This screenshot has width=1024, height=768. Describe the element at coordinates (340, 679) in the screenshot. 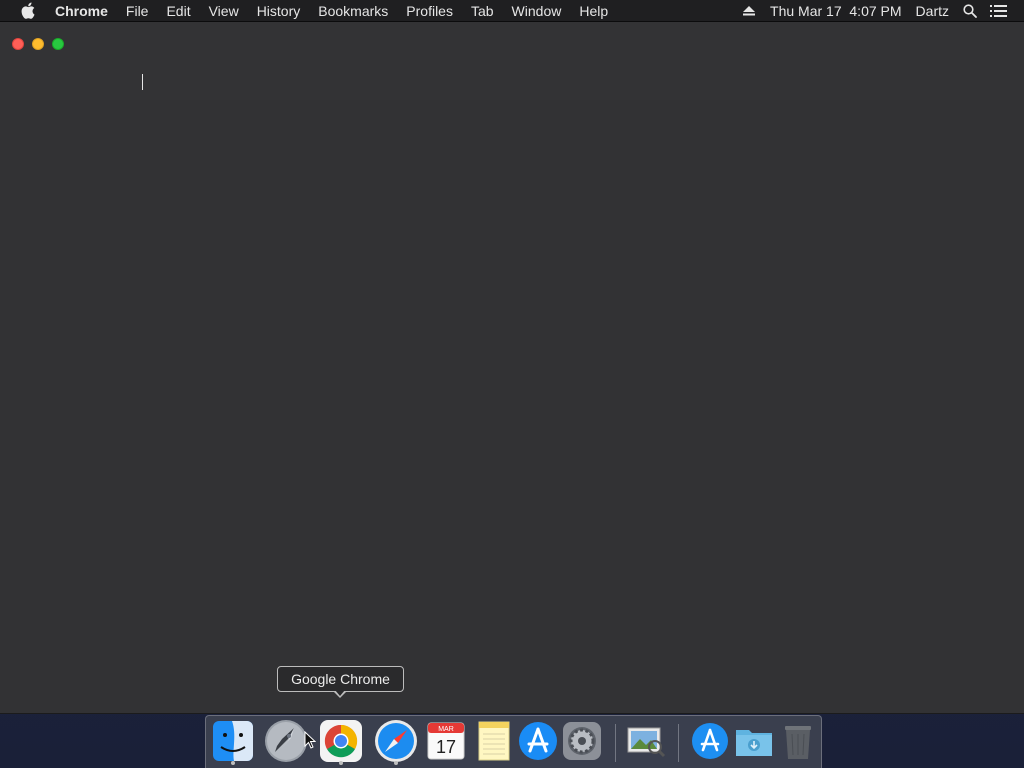

I see `dock-tooltip: Google Chrome` at that location.